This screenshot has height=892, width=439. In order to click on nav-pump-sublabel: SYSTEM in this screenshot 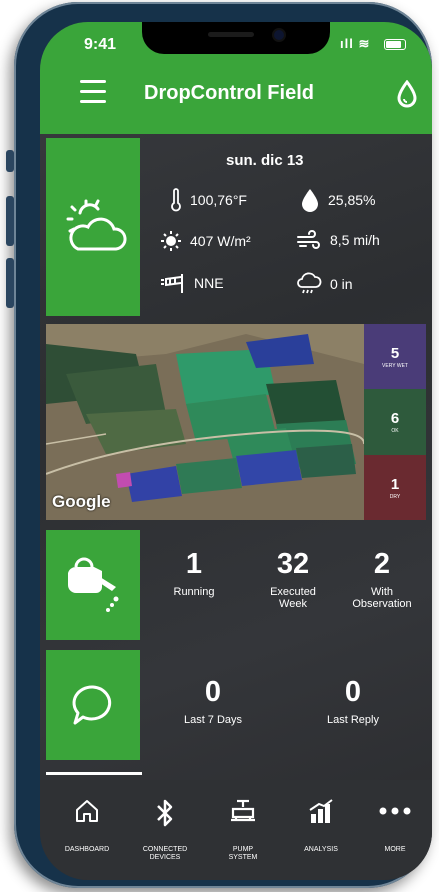, I will do `click(243, 857)`.